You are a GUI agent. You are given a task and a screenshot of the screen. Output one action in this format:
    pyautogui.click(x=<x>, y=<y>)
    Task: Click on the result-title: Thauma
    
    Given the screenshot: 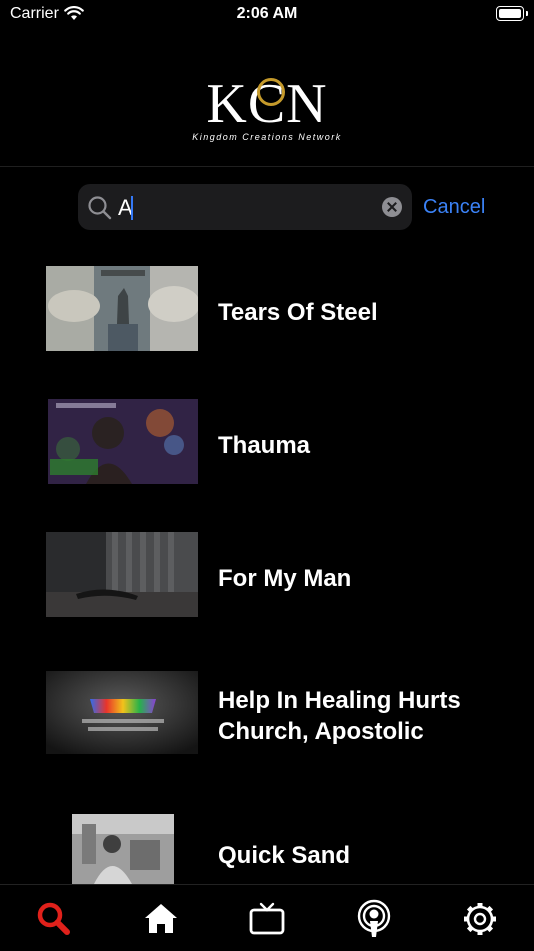 What is the action you would take?
    pyautogui.click(x=264, y=445)
    